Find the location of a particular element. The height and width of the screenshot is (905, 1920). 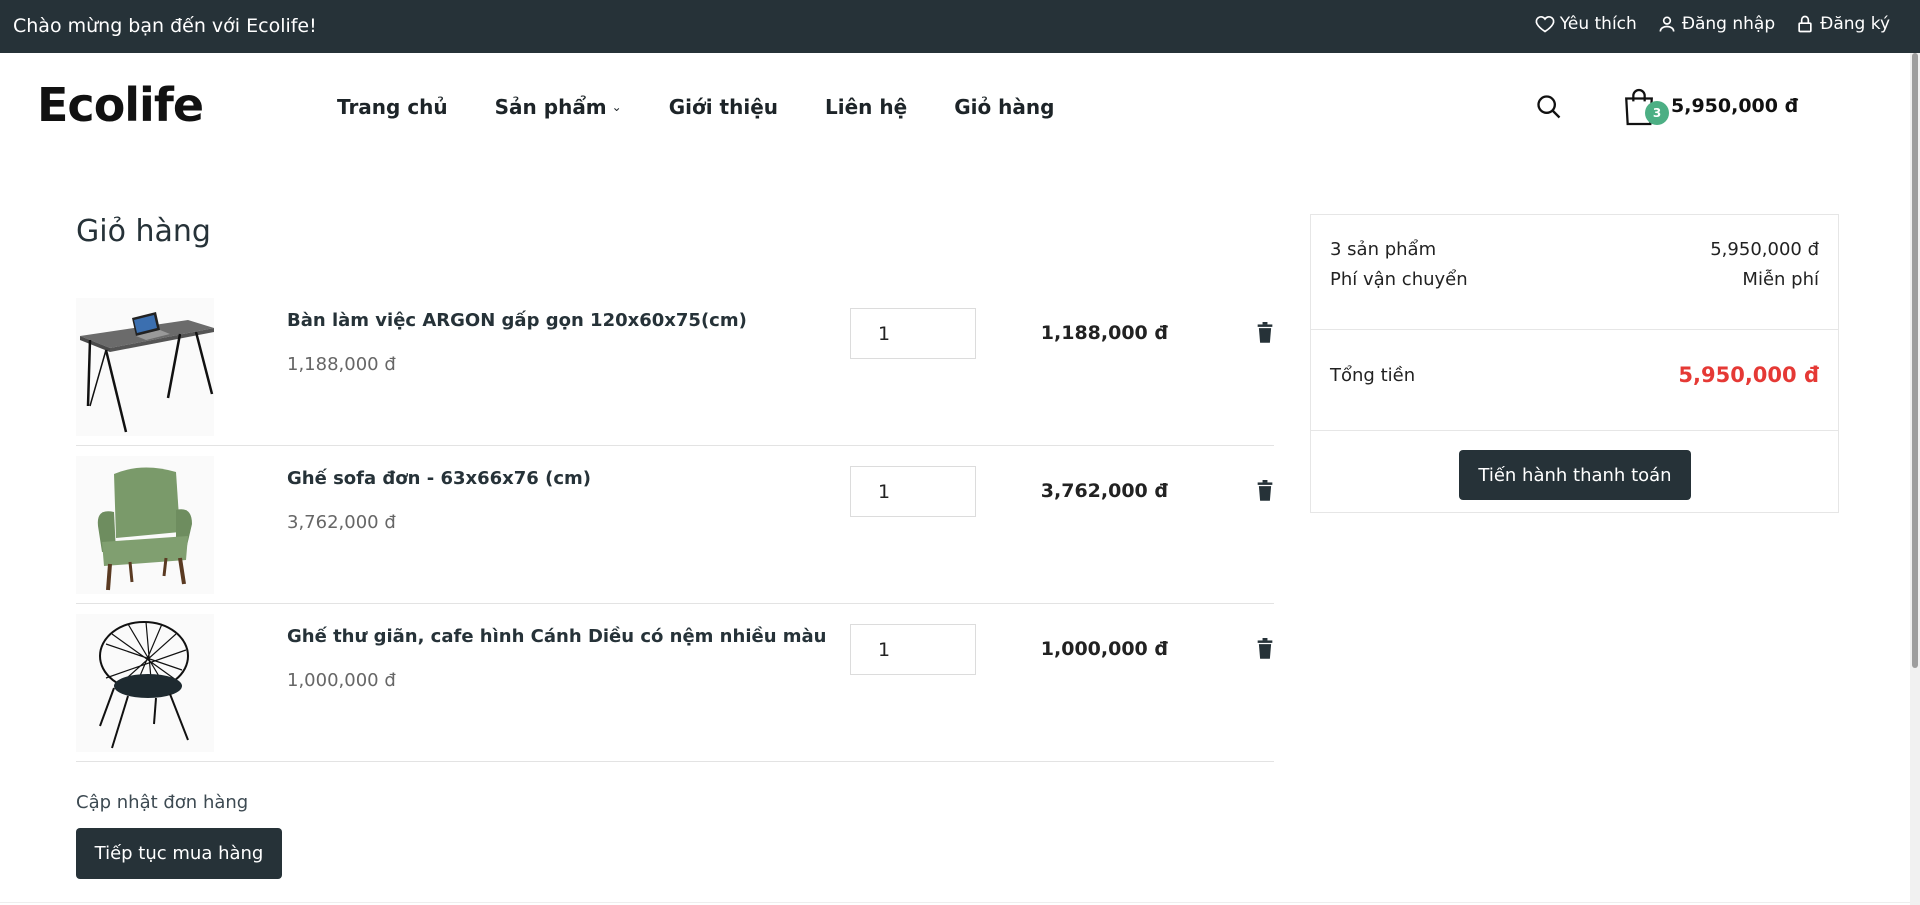

nav-products-label: Sản phẩm is located at coordinates (550, 107).